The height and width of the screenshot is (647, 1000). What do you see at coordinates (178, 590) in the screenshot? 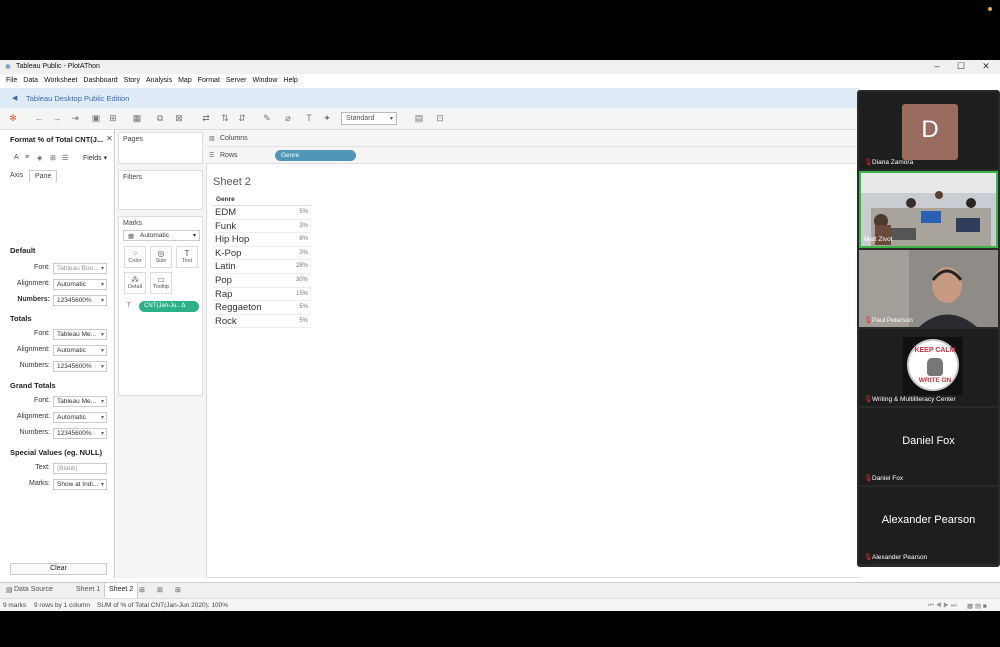
I see `new-story-icon: ⊞` at bounding box center [178, 590].